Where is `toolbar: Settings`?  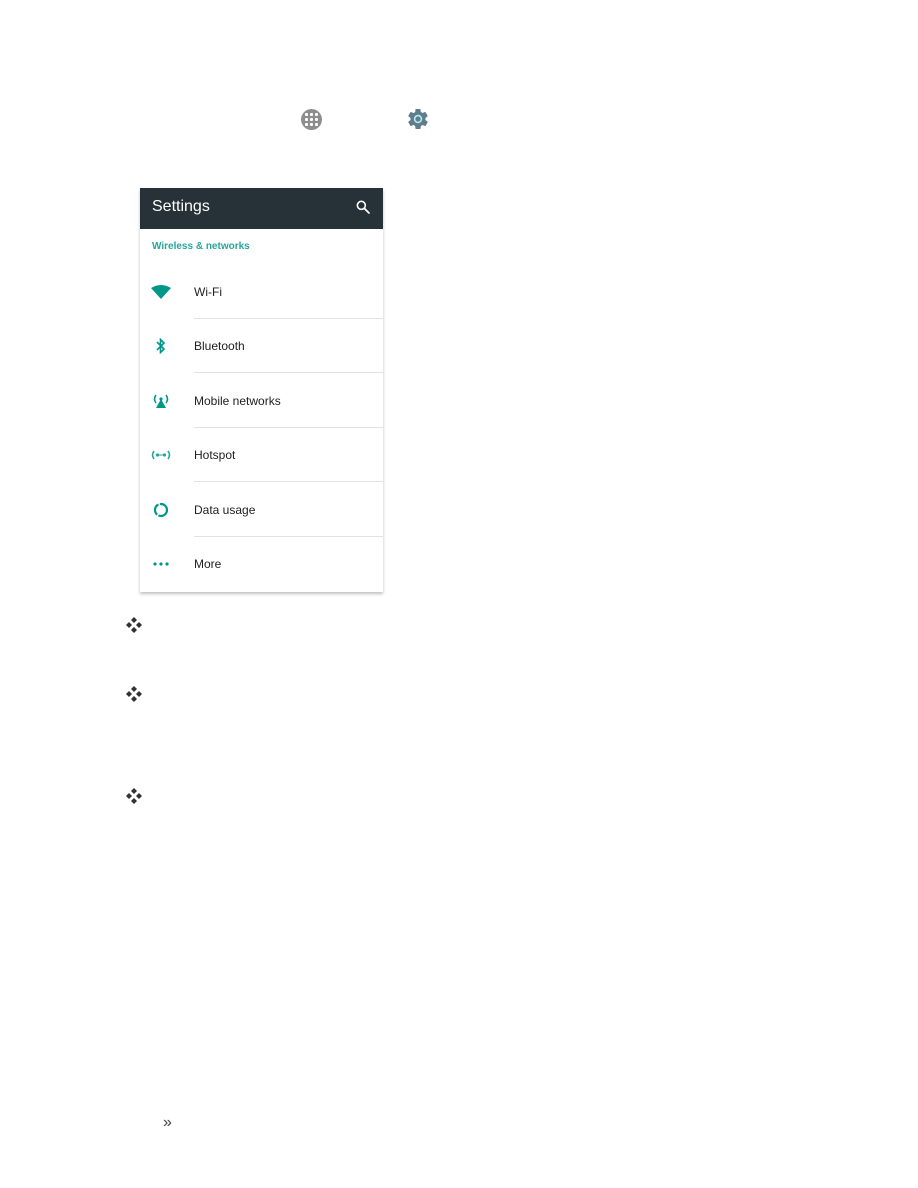 toolbar: Settings is located at coordinates (261, 208).